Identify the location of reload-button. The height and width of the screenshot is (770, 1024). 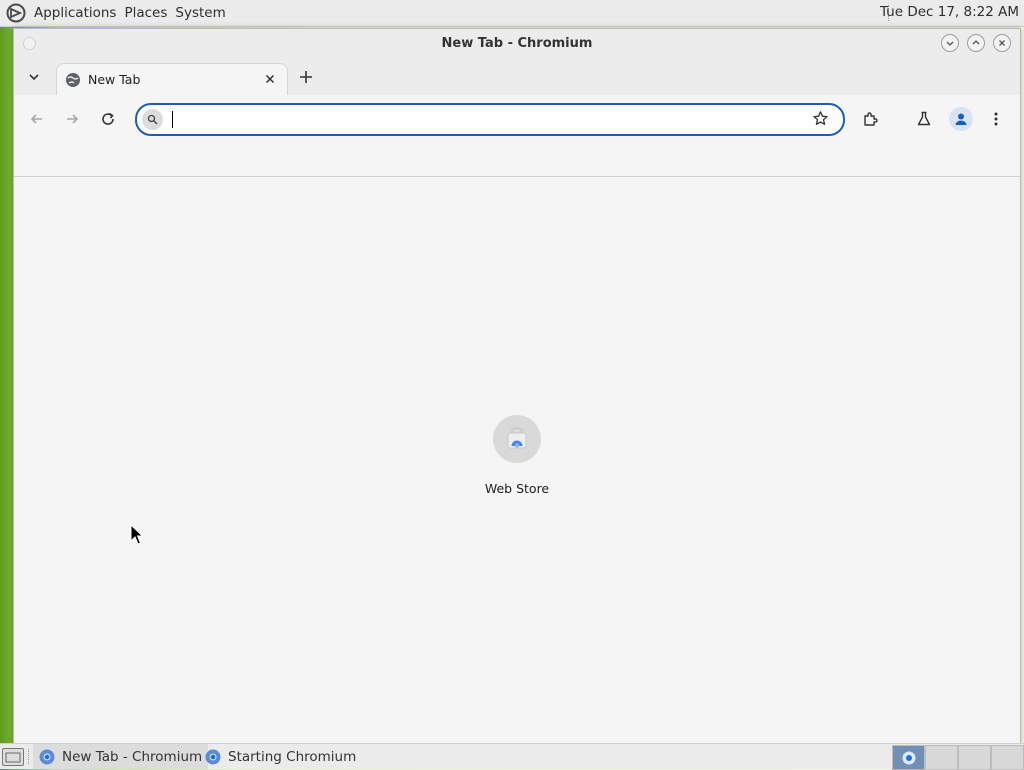
(108, 119).